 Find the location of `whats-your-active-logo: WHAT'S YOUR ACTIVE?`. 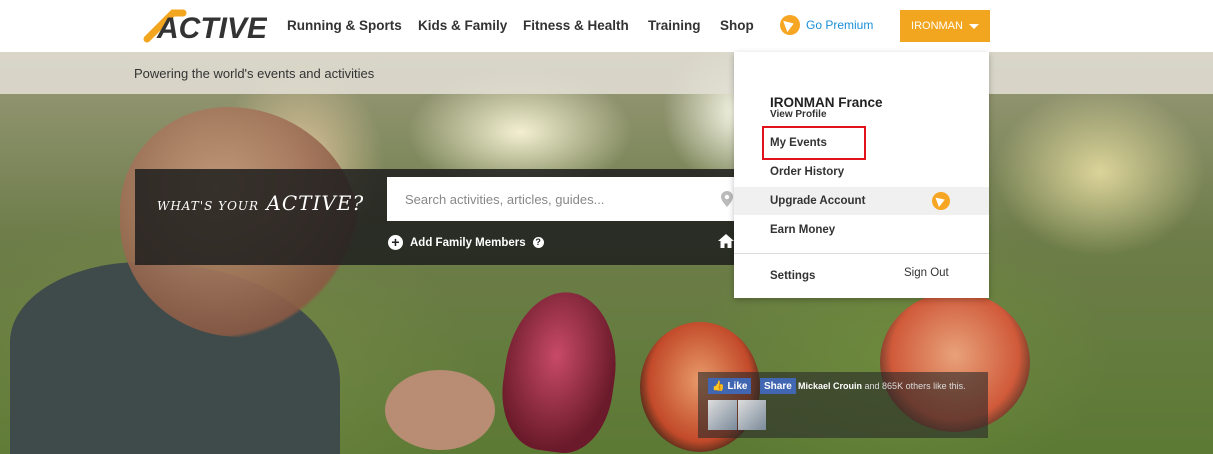

whats-your-active-logo: WHAT'S YOUR ACTIVE? is located at coordinates (261, 203).